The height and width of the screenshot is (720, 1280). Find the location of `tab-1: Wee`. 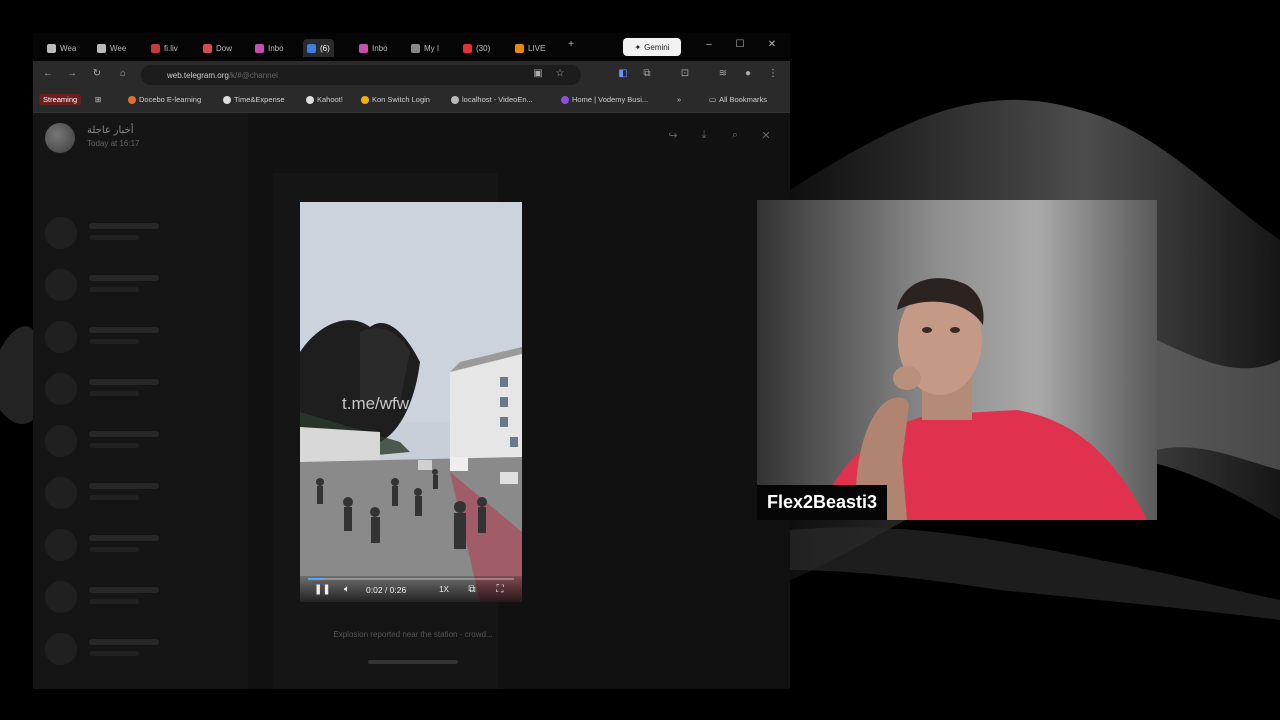

tab-1: Wee is located at coordinates (111, 48).